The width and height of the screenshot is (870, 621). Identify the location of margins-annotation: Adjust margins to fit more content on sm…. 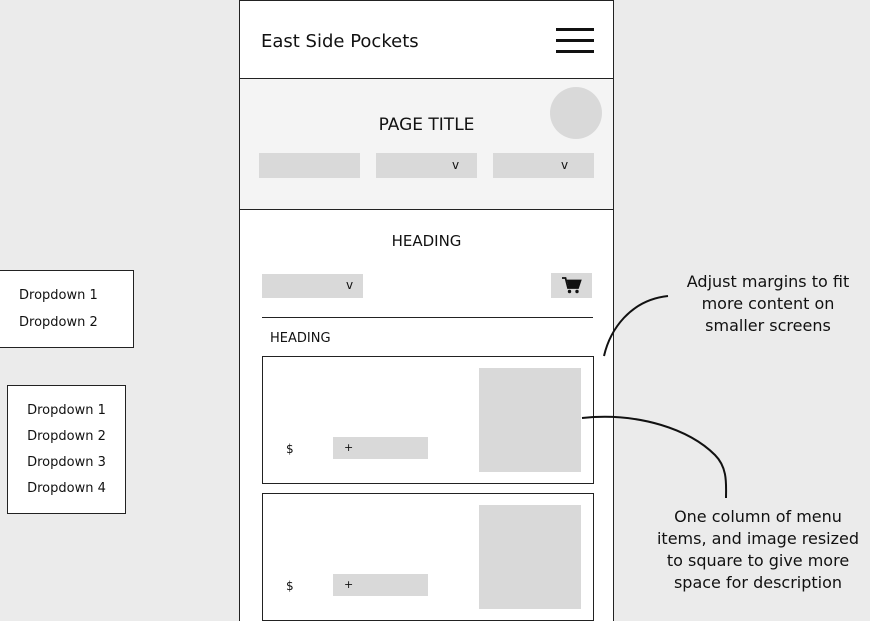
(768, 303).